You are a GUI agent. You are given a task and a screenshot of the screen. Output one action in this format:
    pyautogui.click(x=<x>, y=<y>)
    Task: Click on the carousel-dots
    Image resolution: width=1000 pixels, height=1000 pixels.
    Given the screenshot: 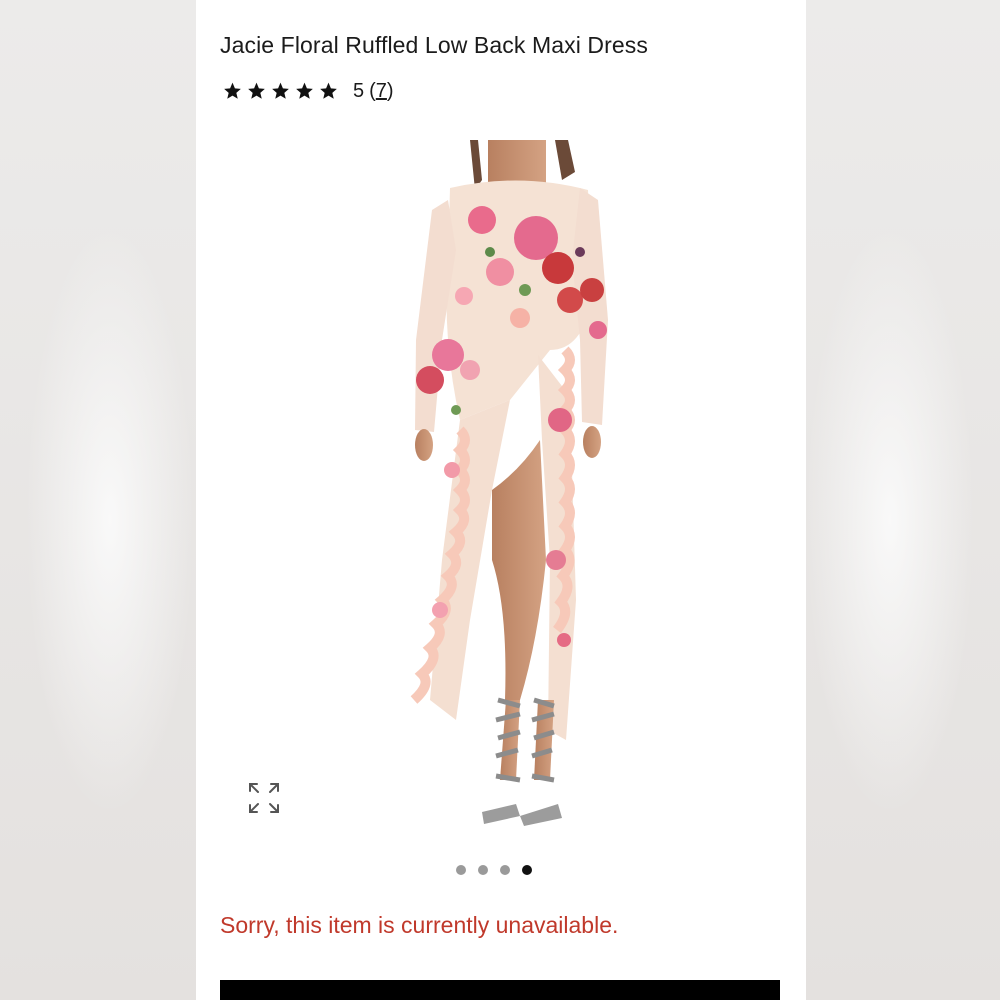 What is the action you would take?
    pyautogui.click(x=494, y=870)
    